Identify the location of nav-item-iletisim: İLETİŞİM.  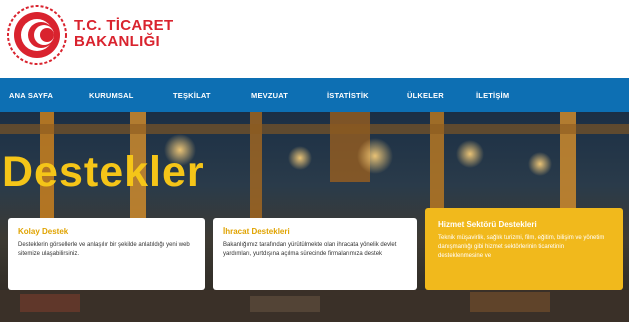
(492, 95).